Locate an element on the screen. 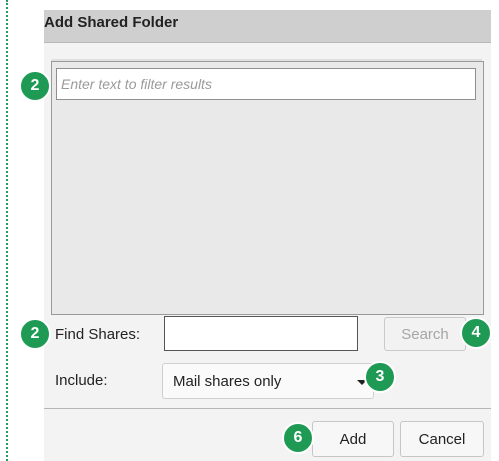  footer-divider is located at coordinates (267, 408).